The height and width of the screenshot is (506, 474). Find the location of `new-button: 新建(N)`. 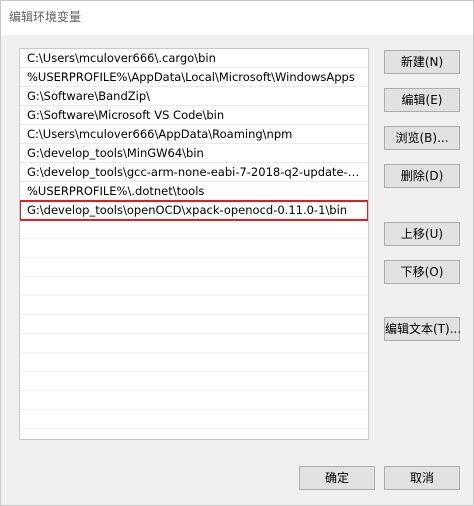

new-button: 新建(N) is located at coordinates (422, 62).